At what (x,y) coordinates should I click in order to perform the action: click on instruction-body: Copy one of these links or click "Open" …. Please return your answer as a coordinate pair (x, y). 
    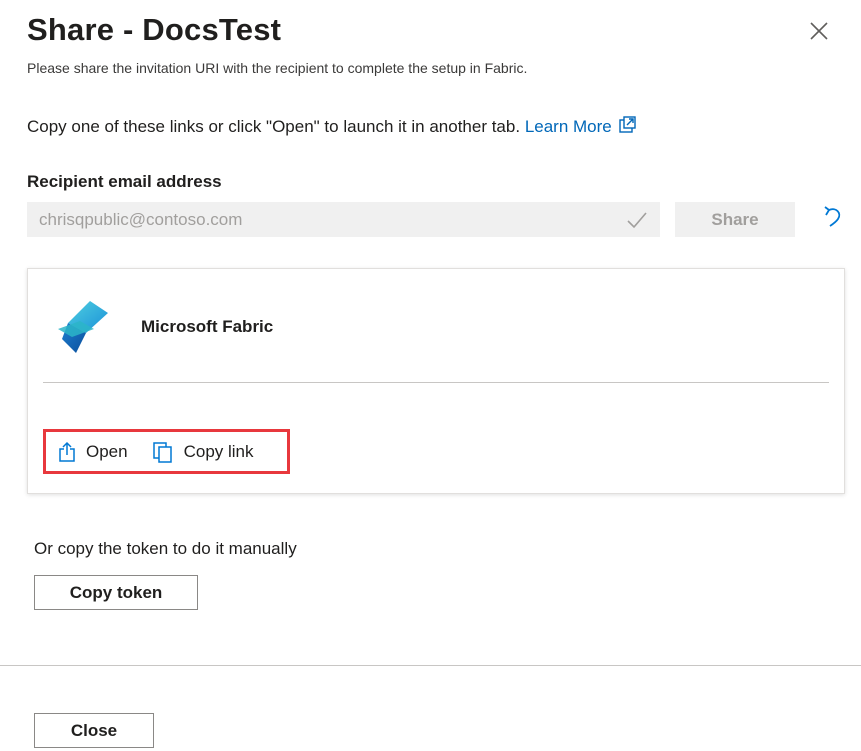
    Looking at the image, I should click on (274, 126).